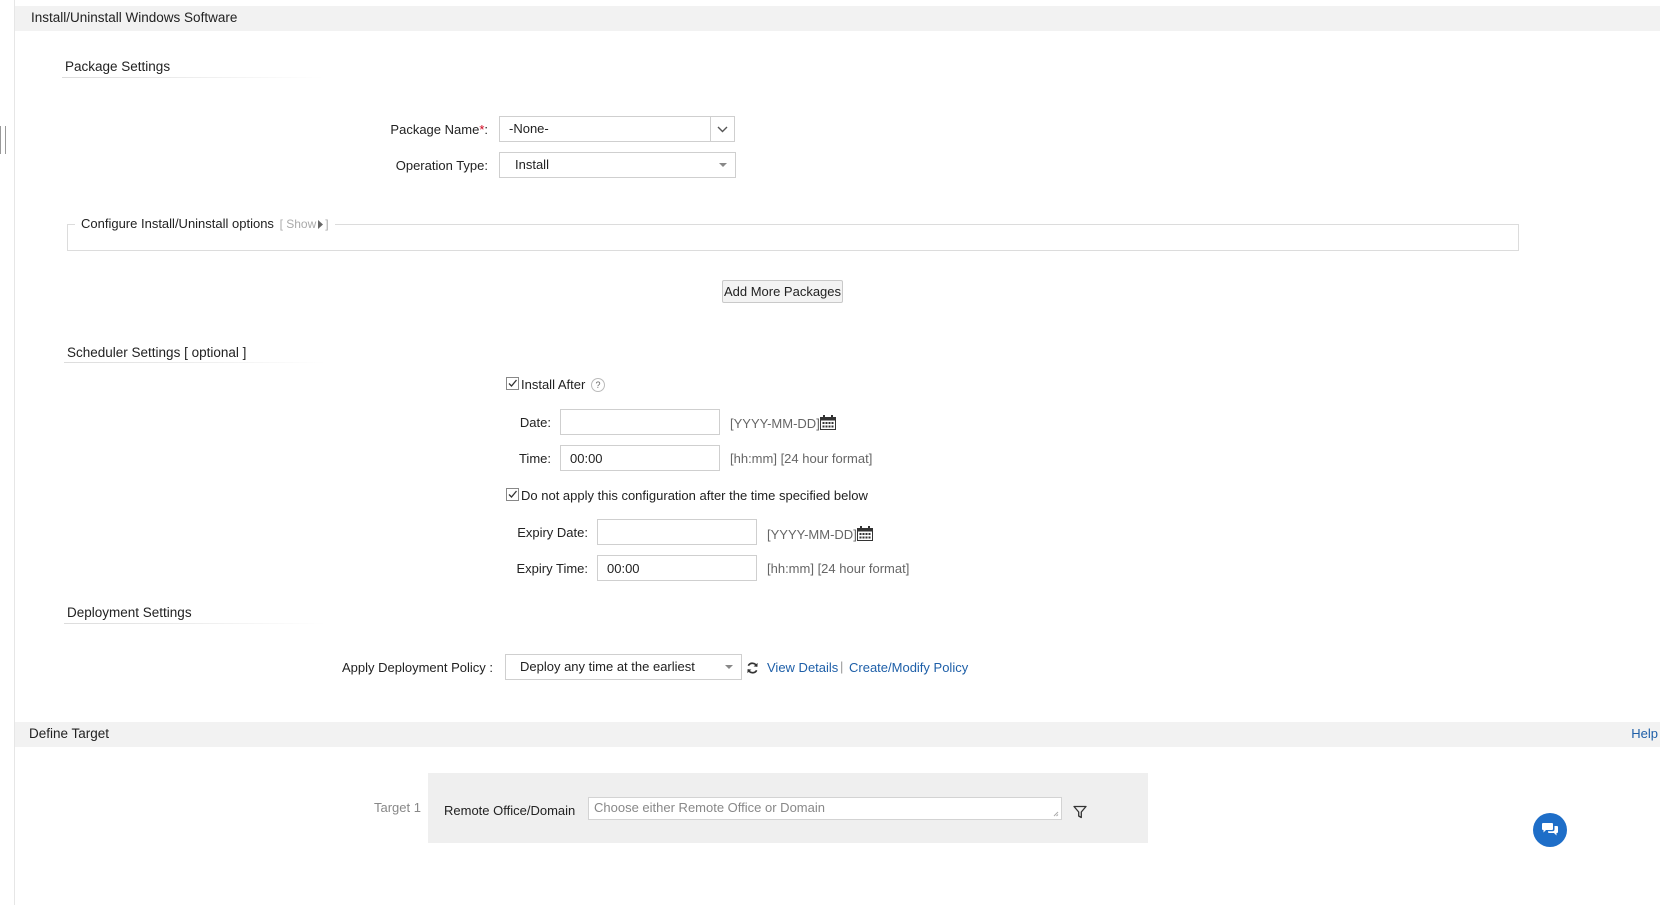  Describe the element at coordinates (677, 532) in the screenshot. I see `expiry-date-input` at that location.